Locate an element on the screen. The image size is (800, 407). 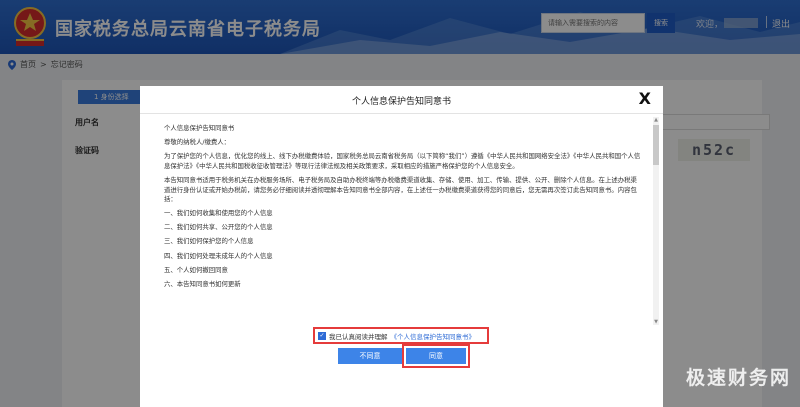
content-paragraph: 四、我们如何处理未成年人的个人信息 is located at coordinates (218, 255).